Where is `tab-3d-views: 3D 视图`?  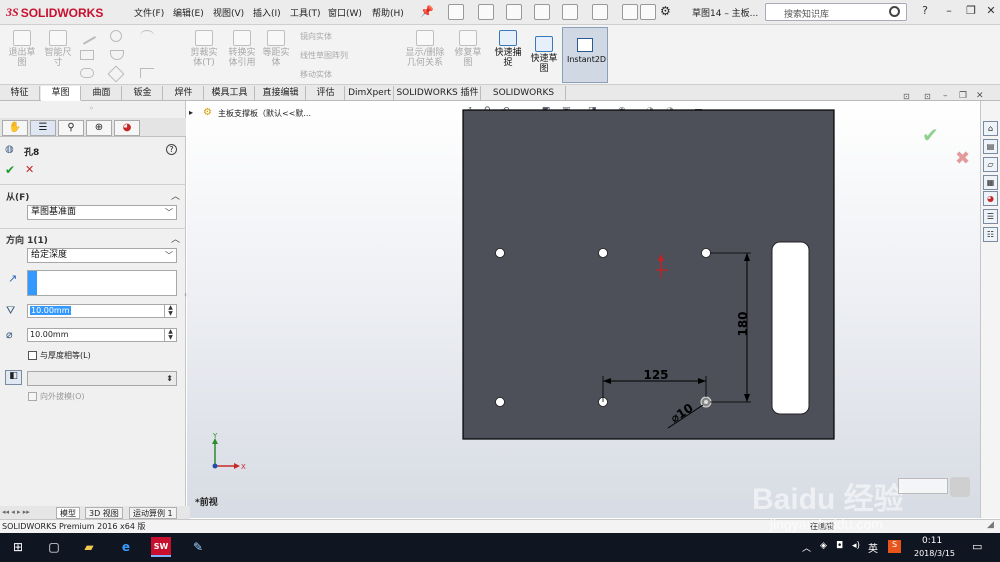
tab-3d-views: 3D 视图 is located at coordinates (104, 513).